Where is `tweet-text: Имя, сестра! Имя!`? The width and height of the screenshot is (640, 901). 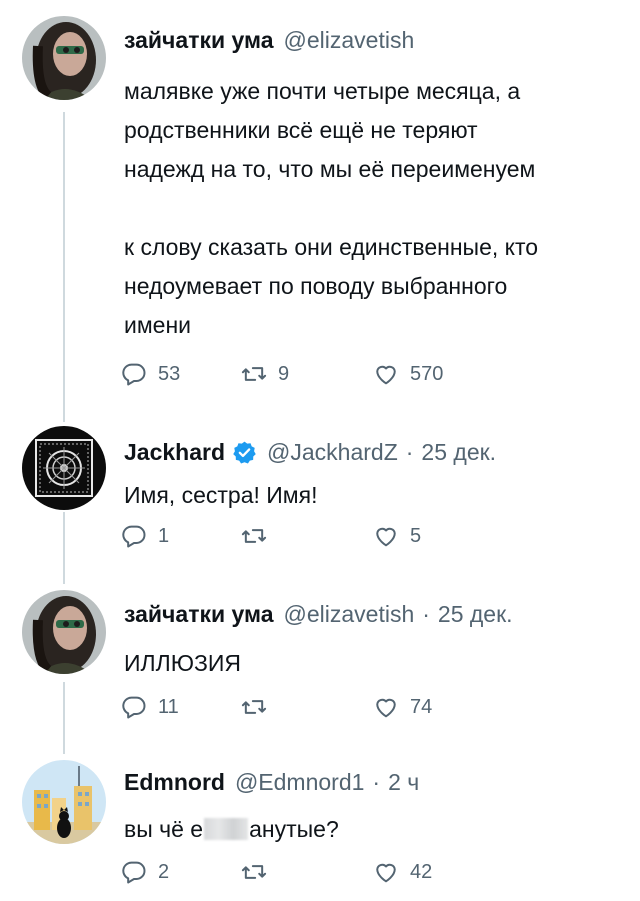 tweet-text: Имя, сестра! Имя! is located at coordinates (221, 495).